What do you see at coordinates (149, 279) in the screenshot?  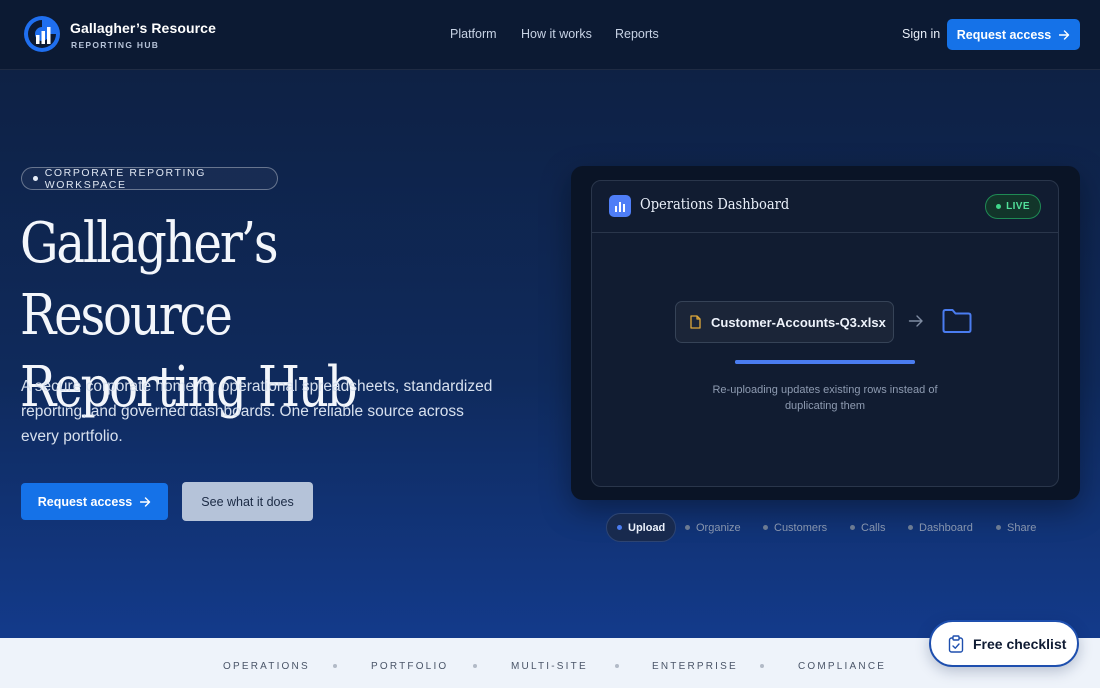 I see `hero-title-line-1: Gallagher’s Resource` at bounding box center [149, 279].